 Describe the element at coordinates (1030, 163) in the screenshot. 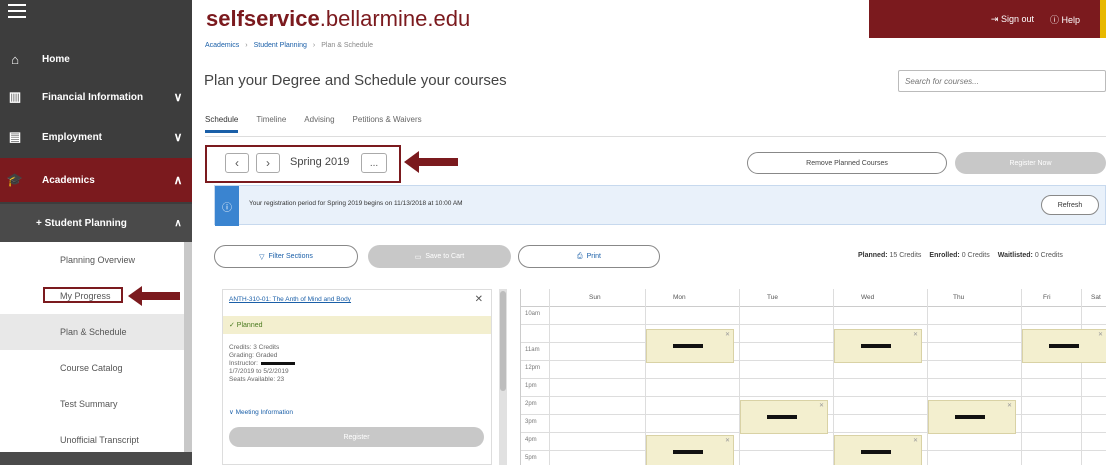

I see `register-now-button: Register Now` at that location.